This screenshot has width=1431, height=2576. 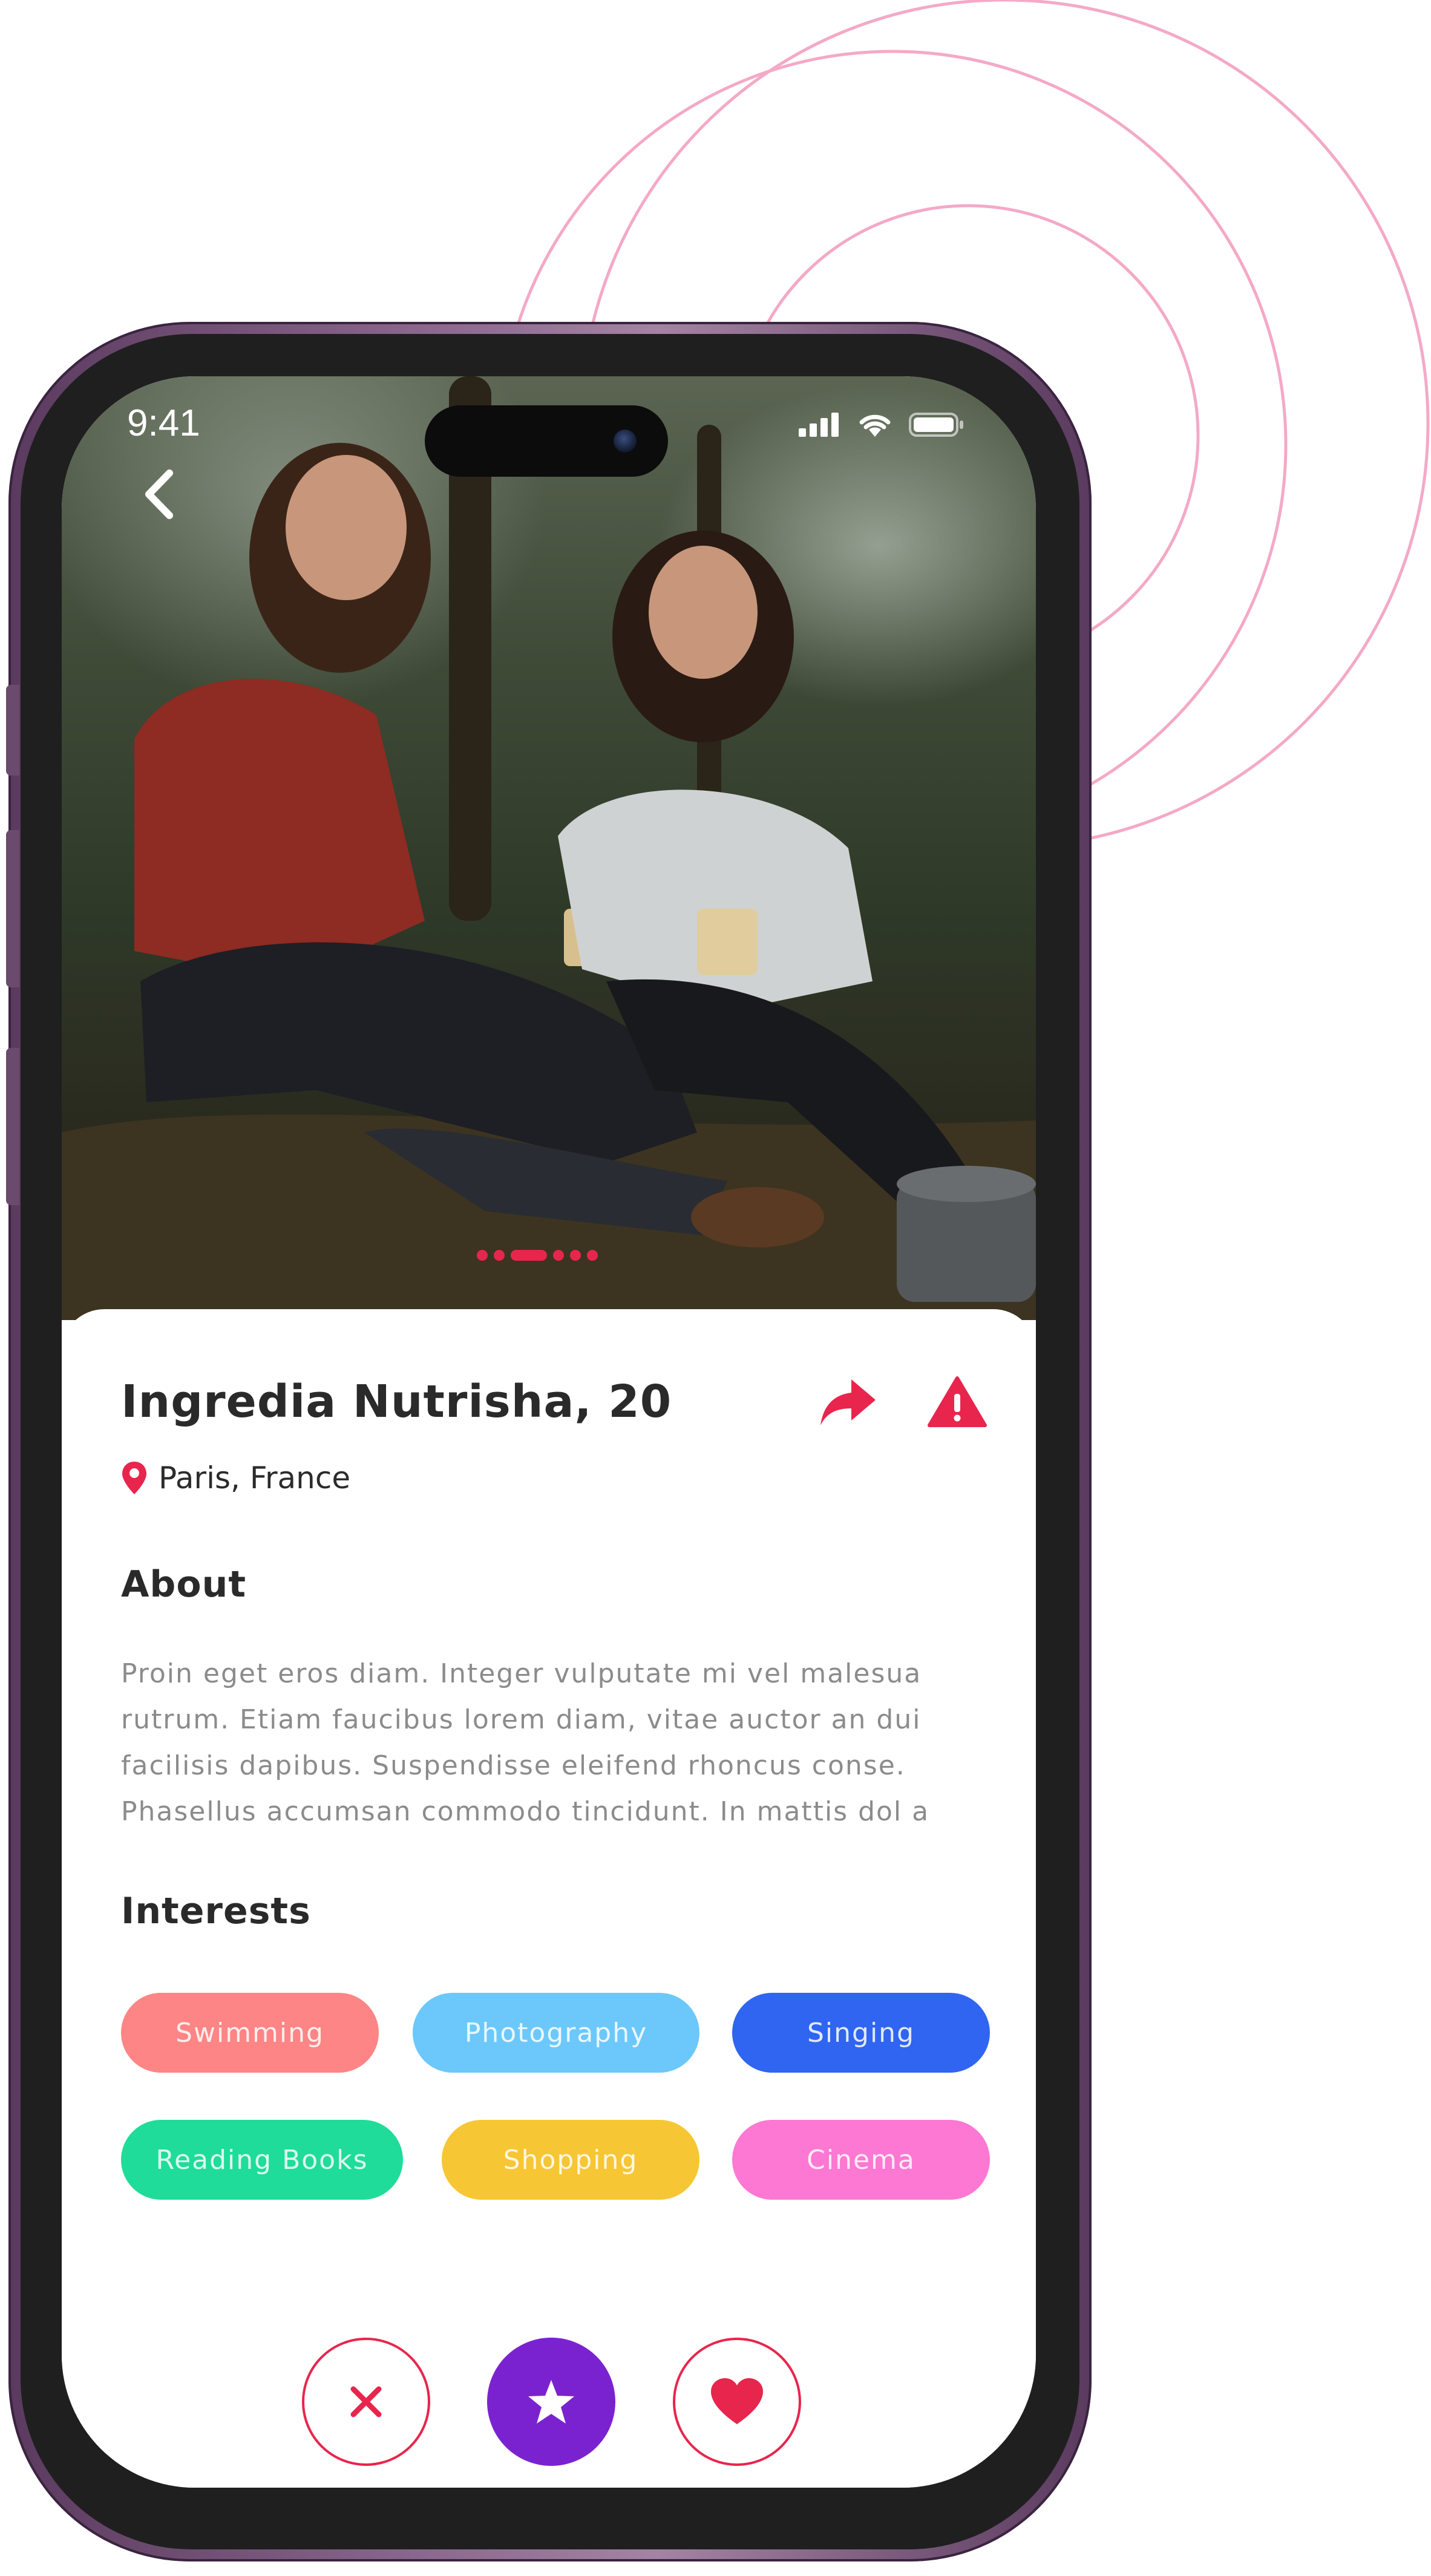 What do you see at coordinates (262, 2160) in the screenshot?
I see `interest-chip-reading-books: Reading Books` at bounding box center [262, 2160].